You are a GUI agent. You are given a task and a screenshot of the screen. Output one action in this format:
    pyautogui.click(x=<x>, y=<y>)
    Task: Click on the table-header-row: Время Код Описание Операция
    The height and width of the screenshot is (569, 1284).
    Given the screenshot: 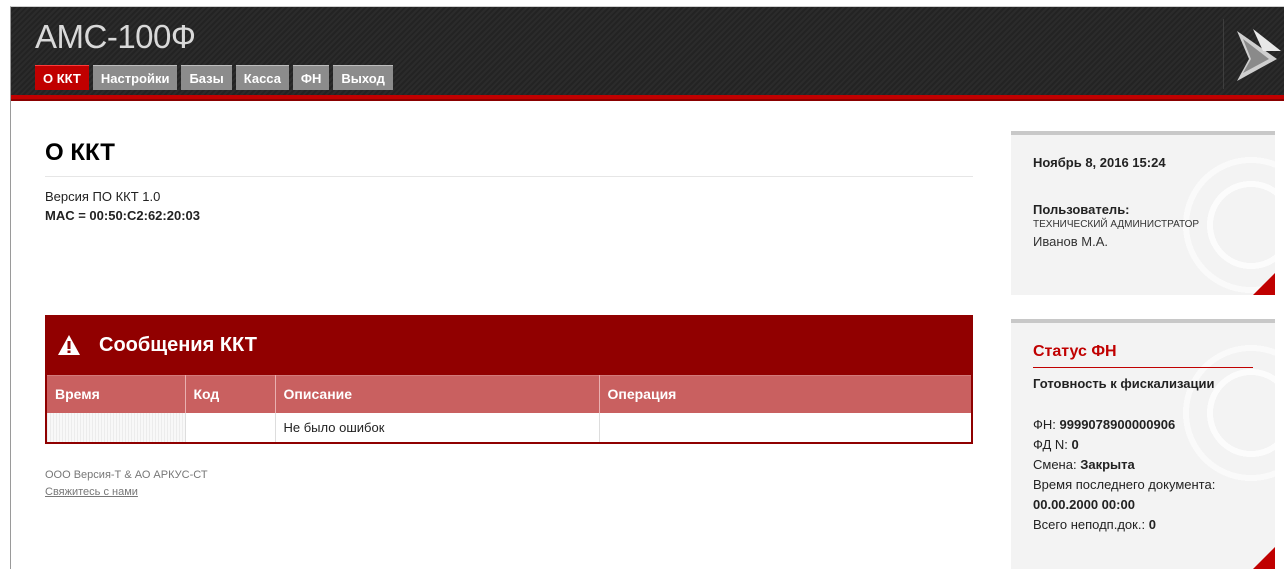 What is the action you would take?
    pyautogui.click(x=509, y=394)
    